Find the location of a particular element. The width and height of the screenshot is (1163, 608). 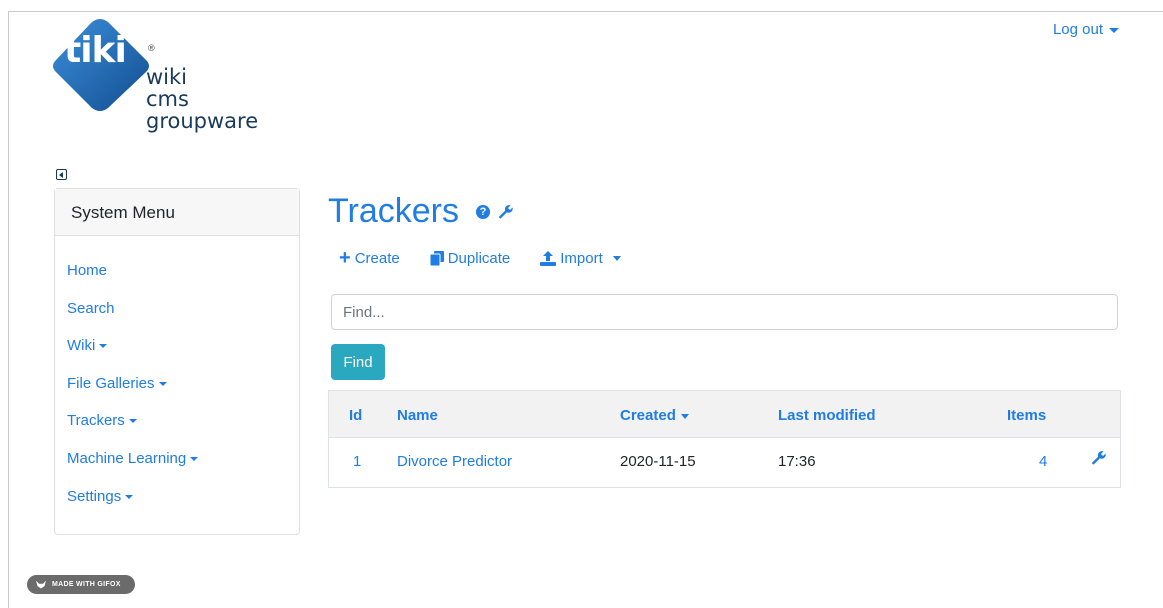

column-header-id: Id is located at coordinates (355, 415).